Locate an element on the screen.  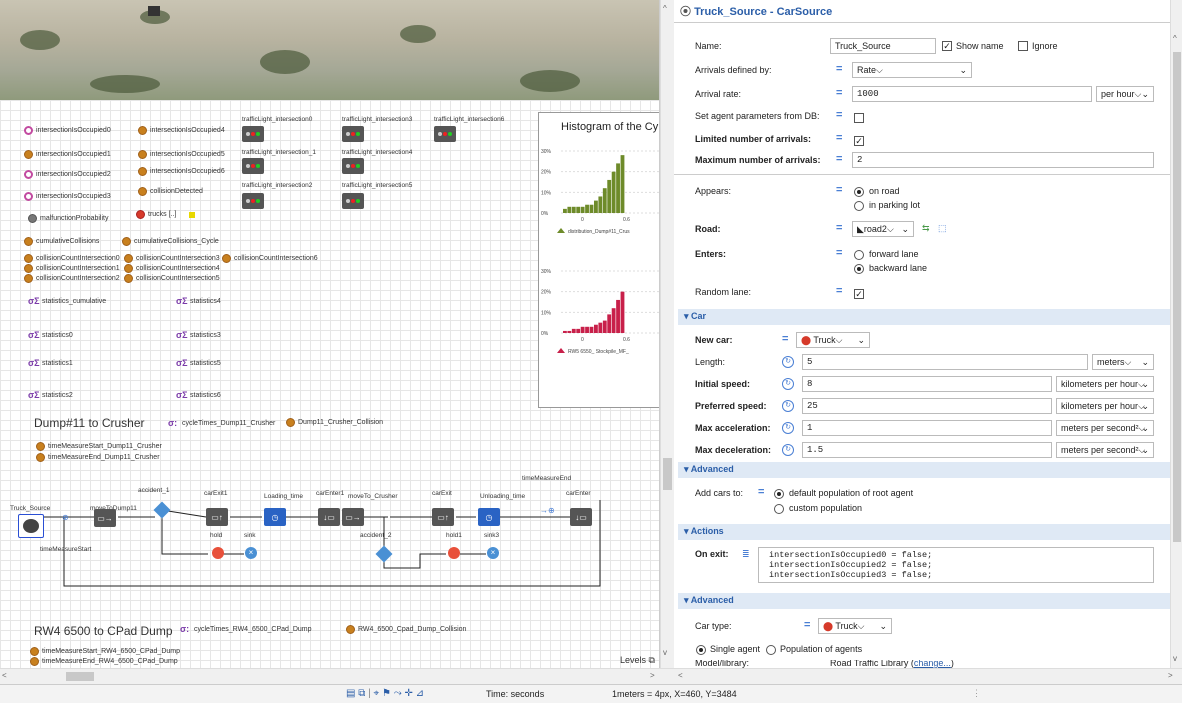
max-acceleration-unit-select: meters per second² ⌄ is located at coordinates (1105, 428).